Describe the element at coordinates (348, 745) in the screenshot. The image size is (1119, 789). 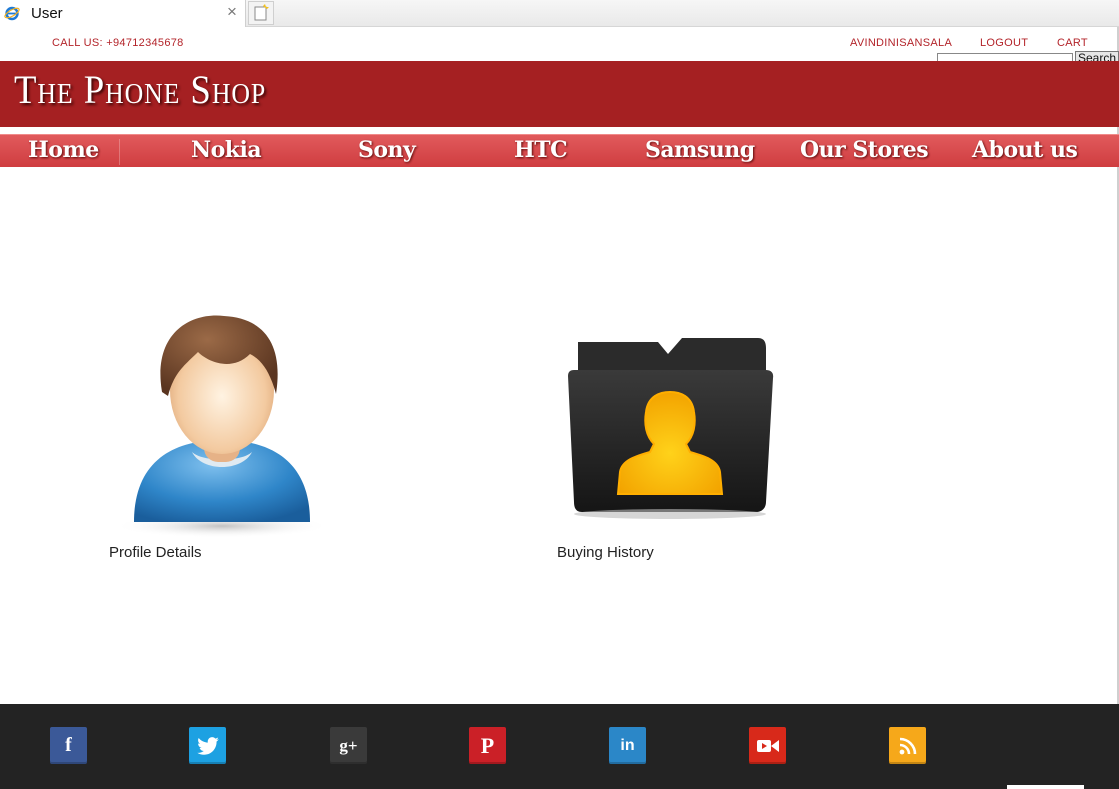
I see `google-plus-icon: g+` at that location.